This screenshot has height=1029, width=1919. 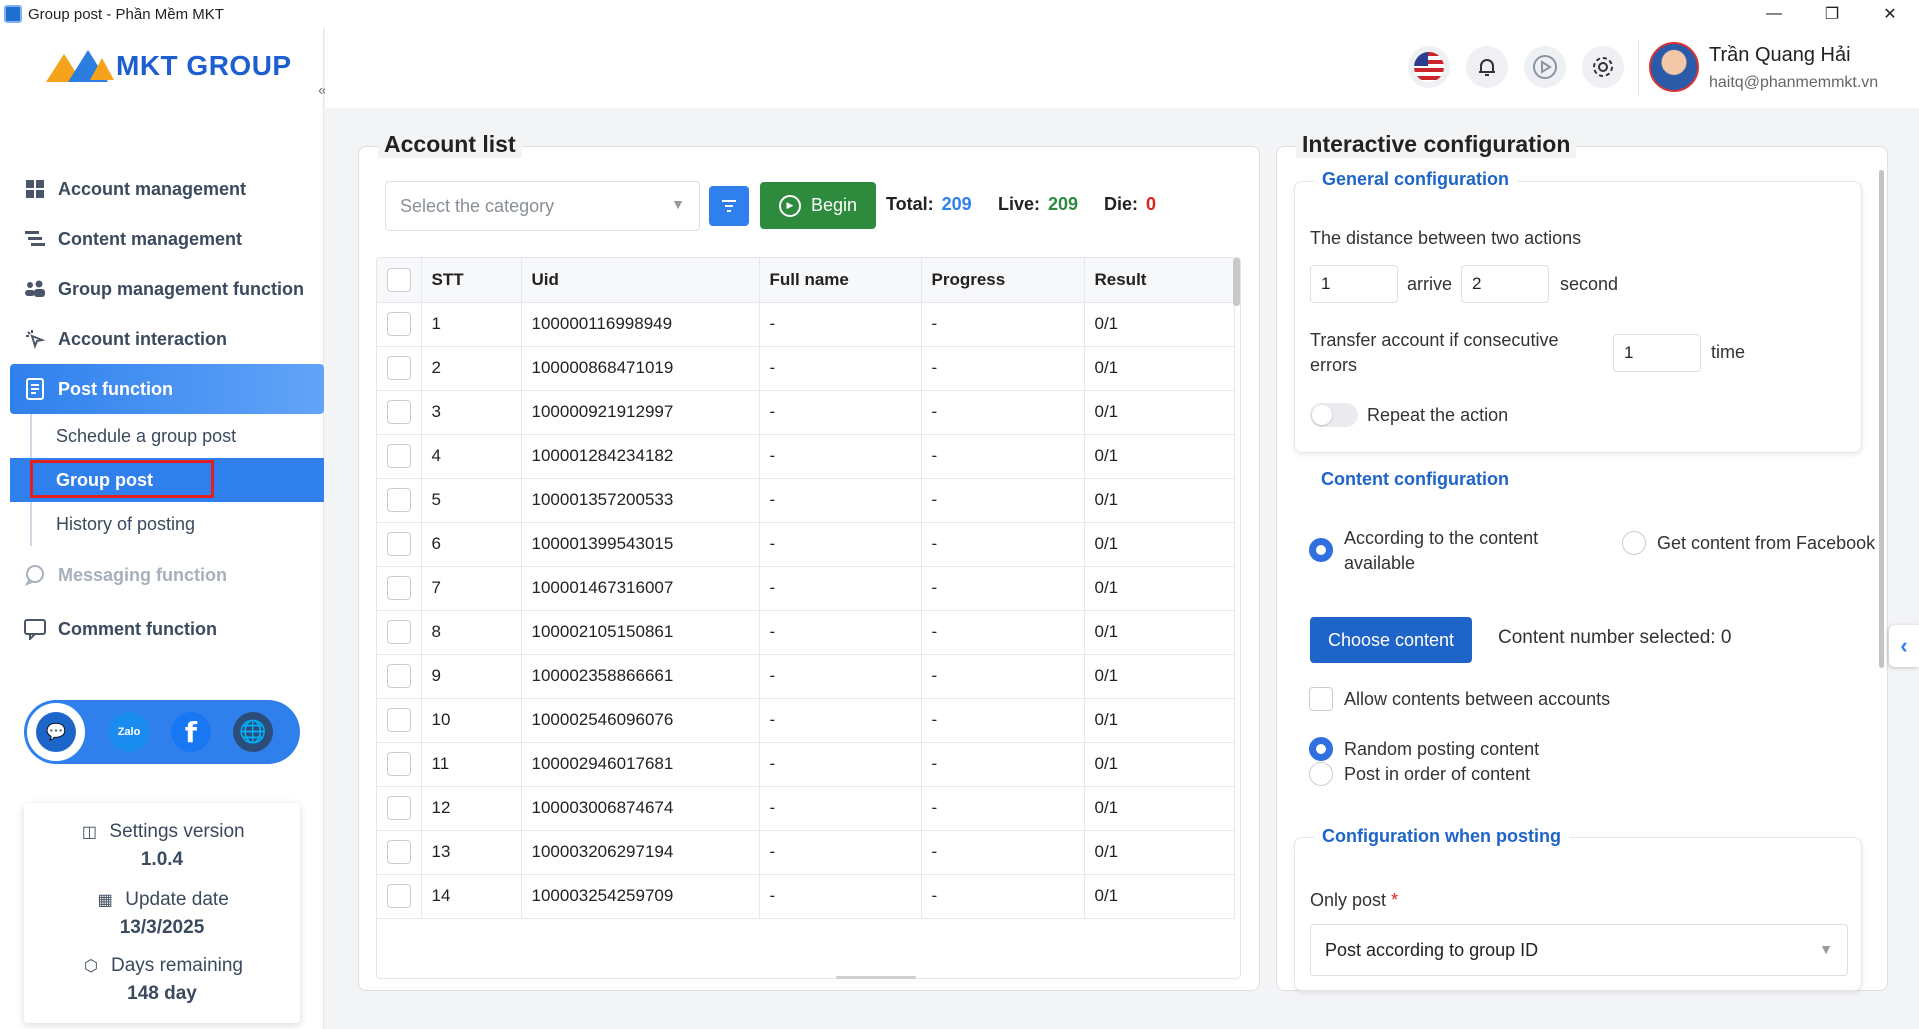 What do you see at coordinates (1774, 14) in the screenshot?
I see `minimize-button: —` at bounding box center [1774, 14].